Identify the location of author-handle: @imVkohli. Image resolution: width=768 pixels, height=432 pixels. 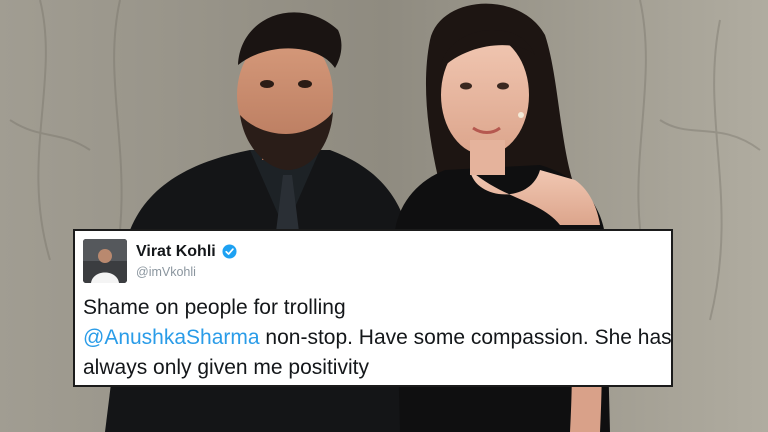
(166, 272).